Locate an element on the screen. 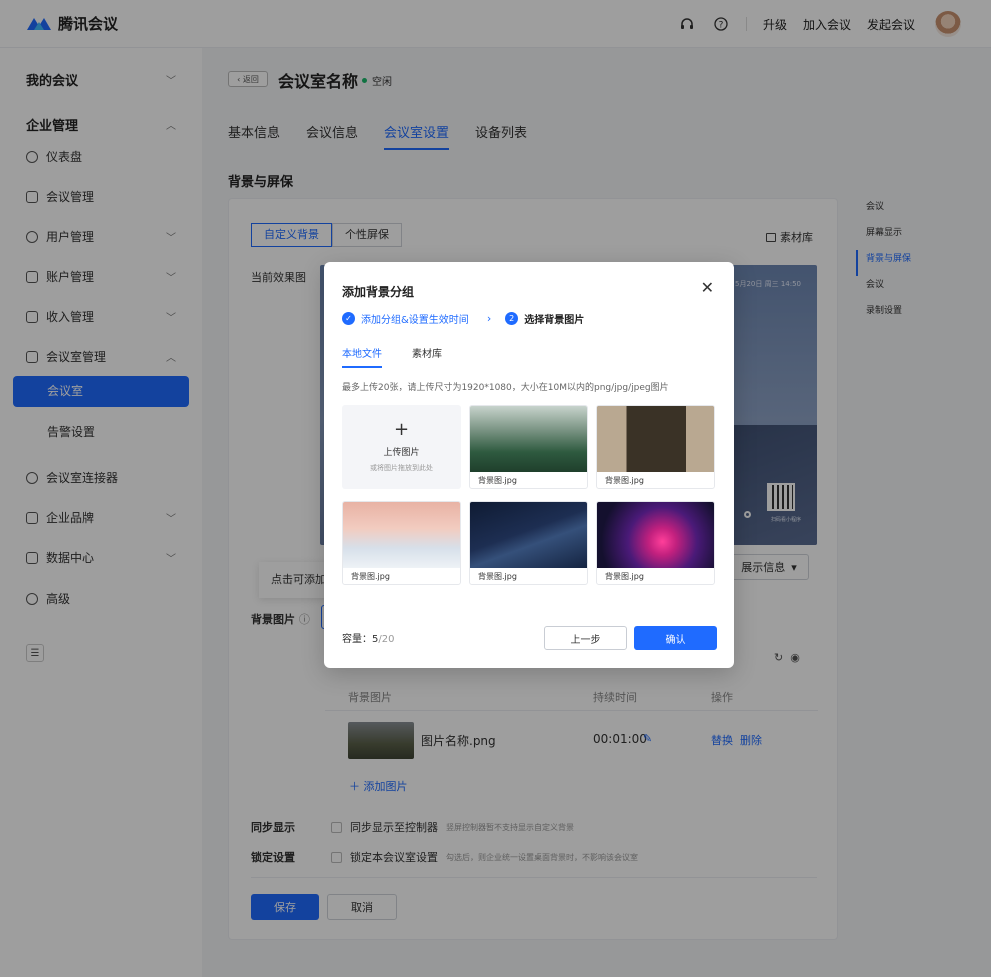  step-2-number: 2 is located at coordinates (512, 318).